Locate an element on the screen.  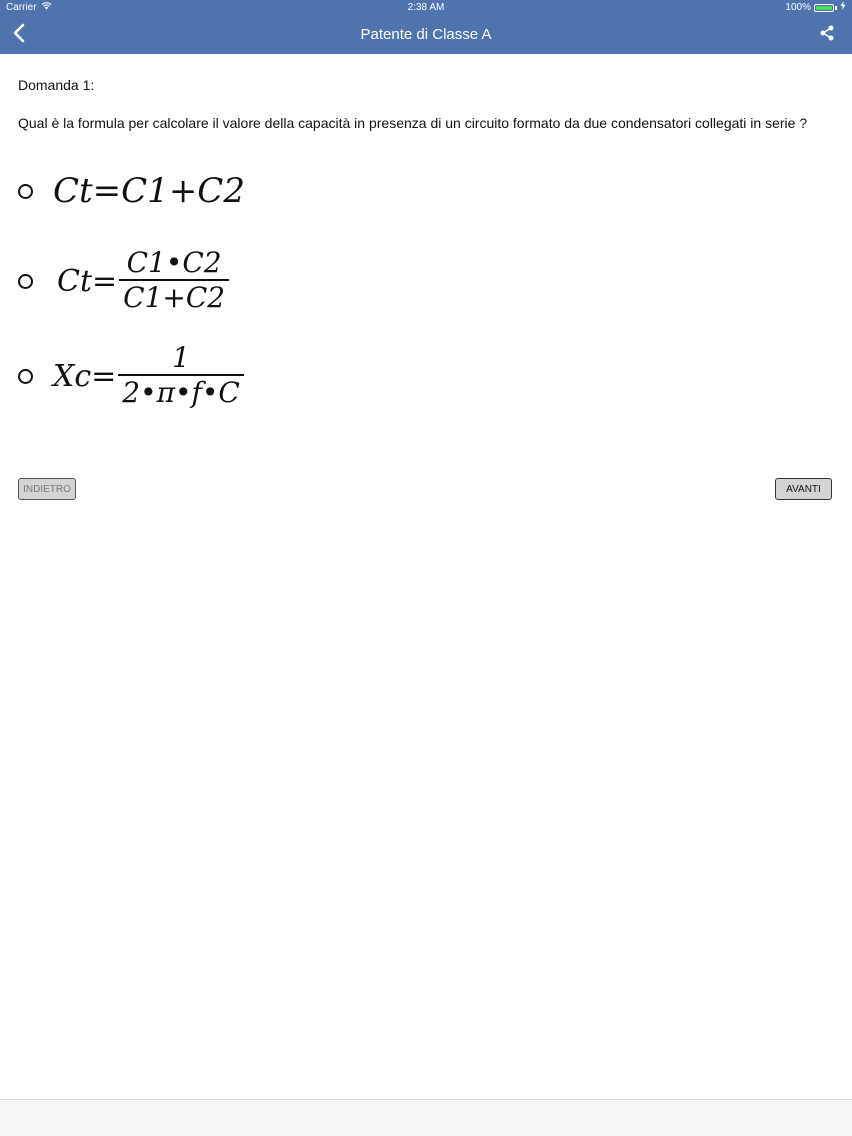
formula-2: Ct= C1•C2 C1+C2 is located at coordinates (143, 280).